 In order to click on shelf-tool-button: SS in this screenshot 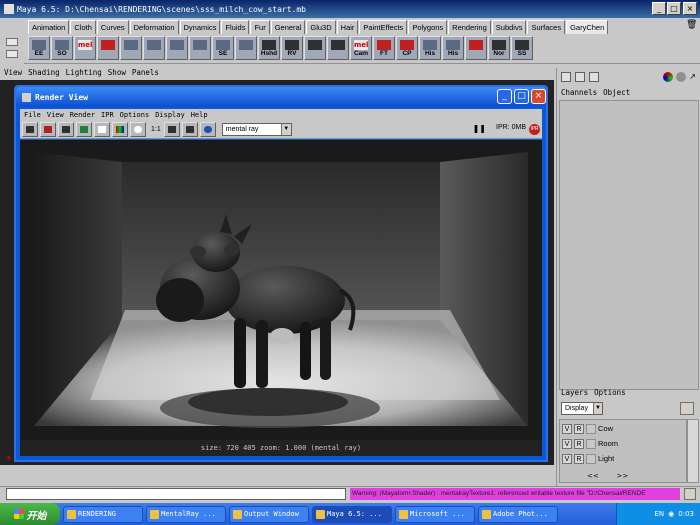, I will do `click(522, 48)`.